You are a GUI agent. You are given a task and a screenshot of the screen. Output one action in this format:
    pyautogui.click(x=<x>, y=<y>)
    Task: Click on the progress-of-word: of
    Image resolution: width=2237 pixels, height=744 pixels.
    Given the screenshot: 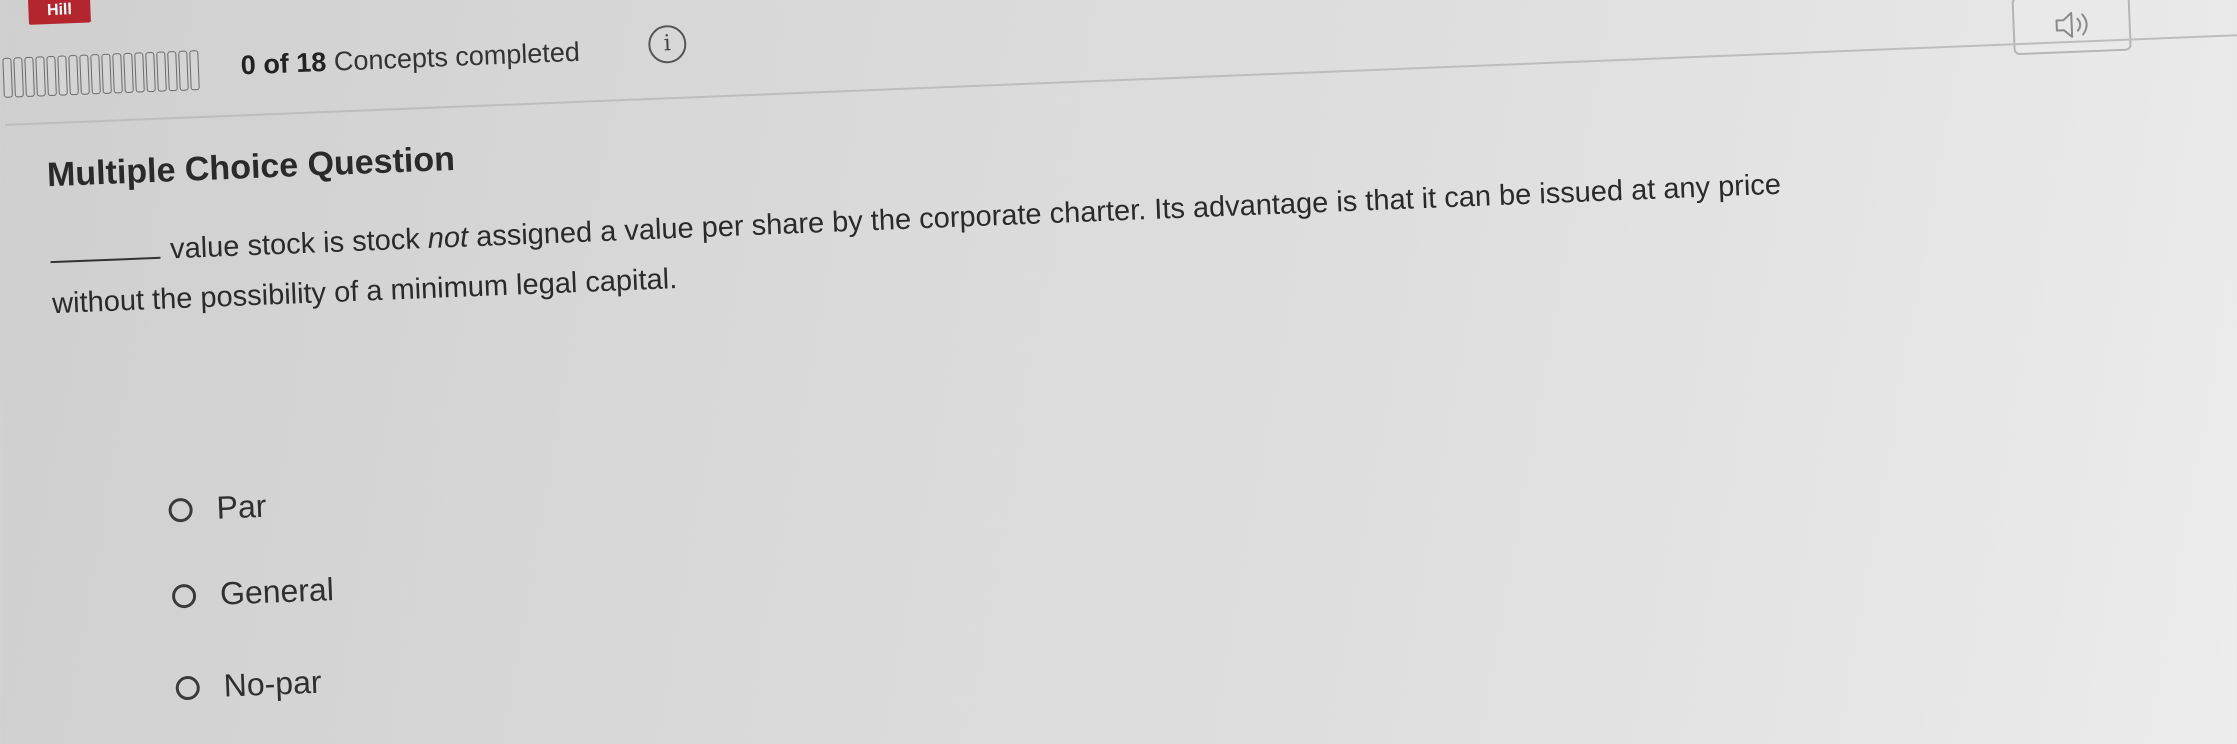 What is the action you would take?
    pyautogui.click(x=276, y=64)
    